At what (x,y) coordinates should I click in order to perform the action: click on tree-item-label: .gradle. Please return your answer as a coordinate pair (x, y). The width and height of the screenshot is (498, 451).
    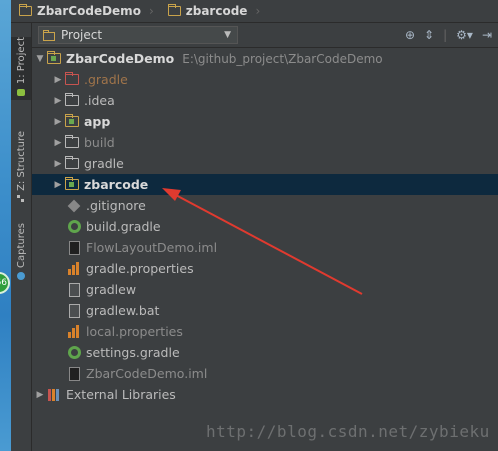
    Looking at the image, I should click on (106, 79).